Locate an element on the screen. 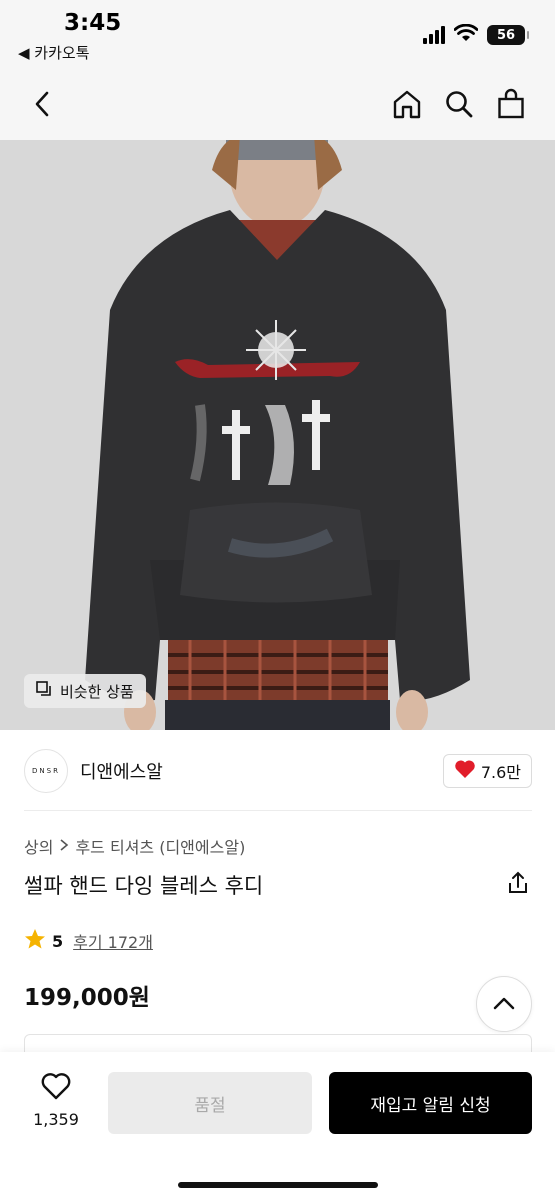  search-icon is located at coordinates (459, 106).